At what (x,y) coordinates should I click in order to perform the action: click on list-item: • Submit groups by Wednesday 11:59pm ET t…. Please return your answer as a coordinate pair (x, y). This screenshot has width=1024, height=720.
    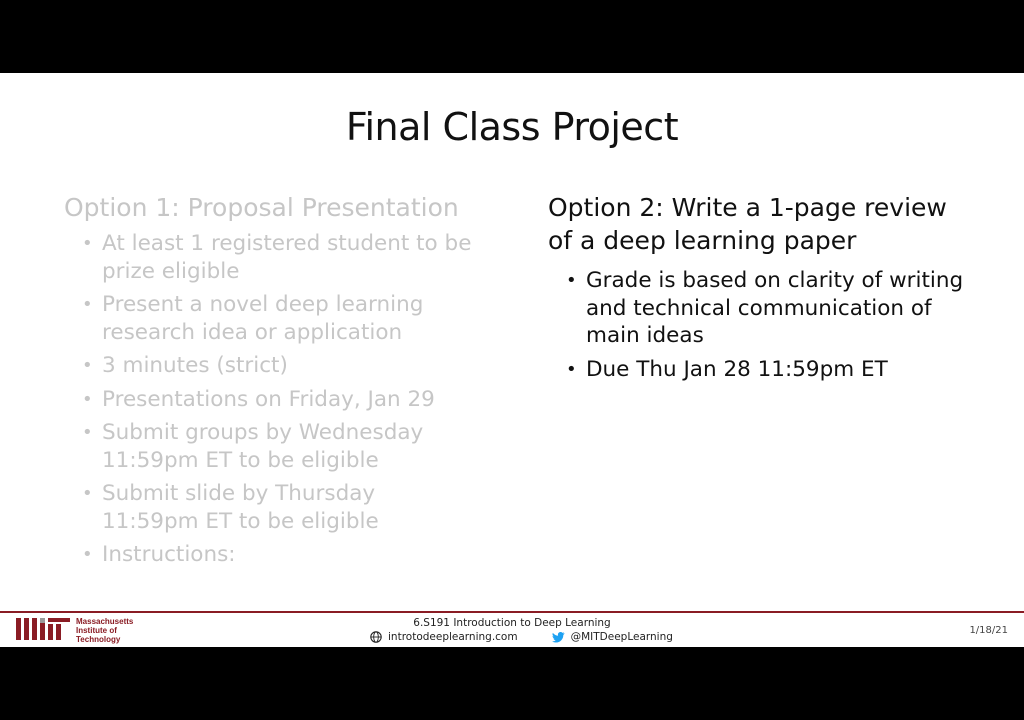
    Looking at the image, I should click on (253, 446).